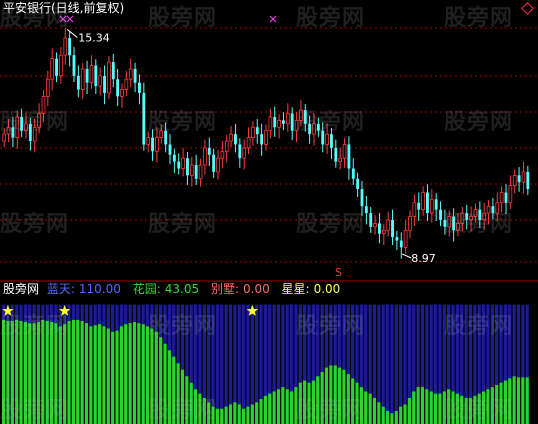 The height and width of the screenshot is (424, 538). Describe the element at coordinates (423, 258) in the screenshot. I see `low-price-label: 8.97` at that location.